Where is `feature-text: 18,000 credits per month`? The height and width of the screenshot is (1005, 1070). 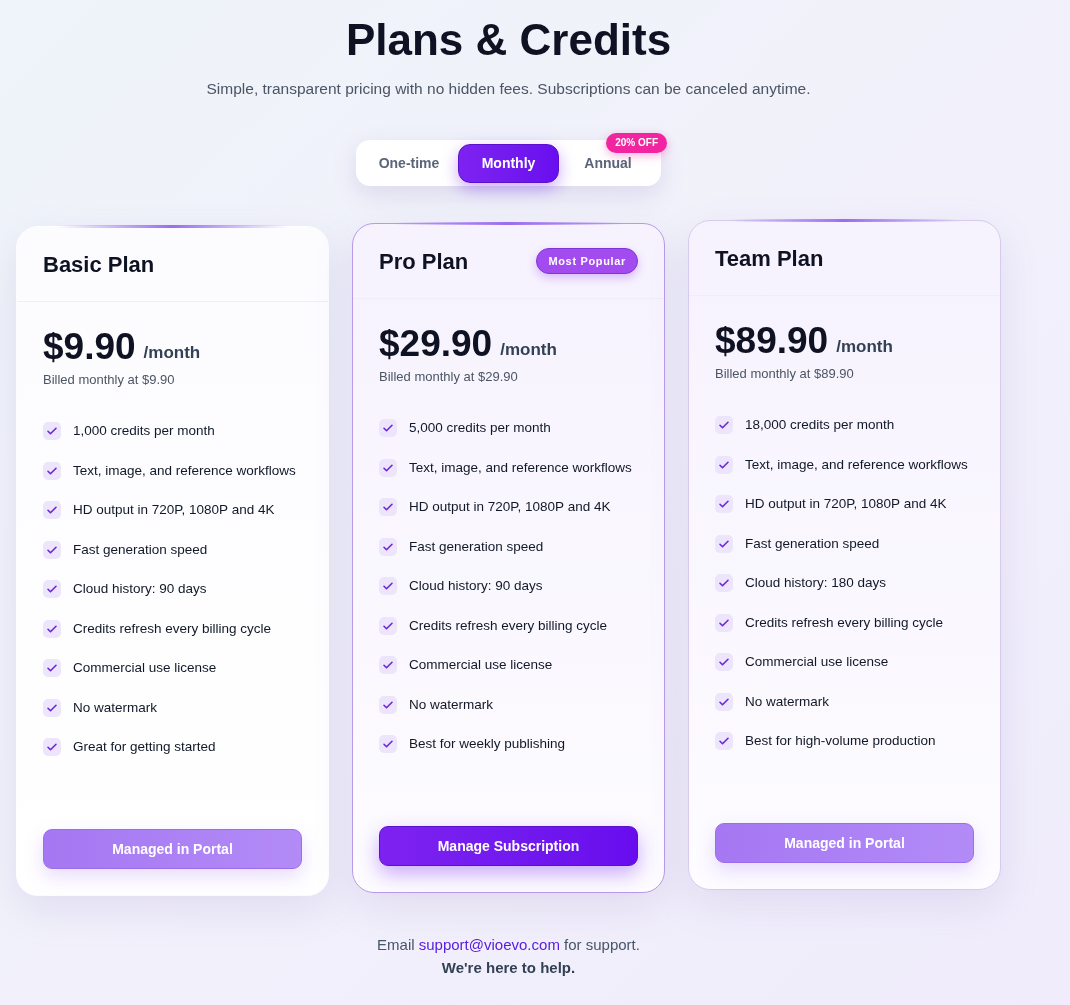
feature-text: 18,000 credits per month is located at coordinates (820, 425).